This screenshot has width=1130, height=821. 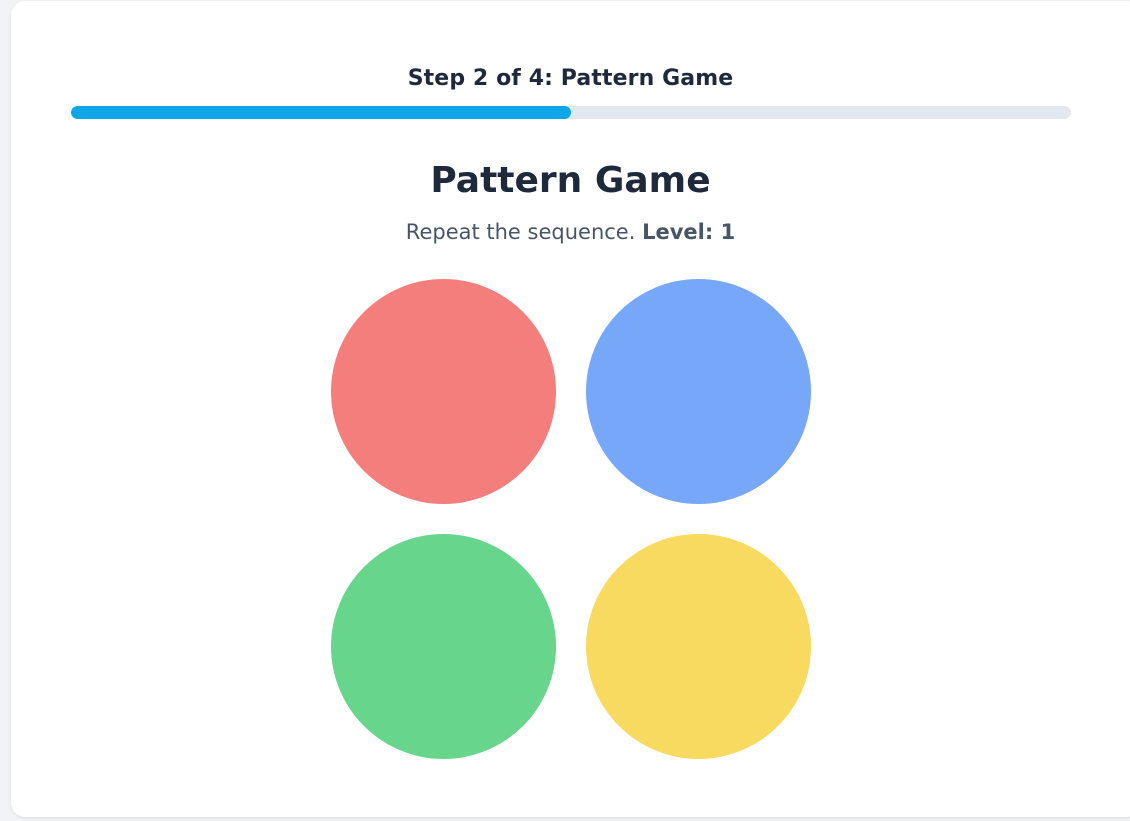 What do you see at coordinates (570, 180) in the screenshot?
I see `game-title: Pattern Game` at bounding box center [570, 180].